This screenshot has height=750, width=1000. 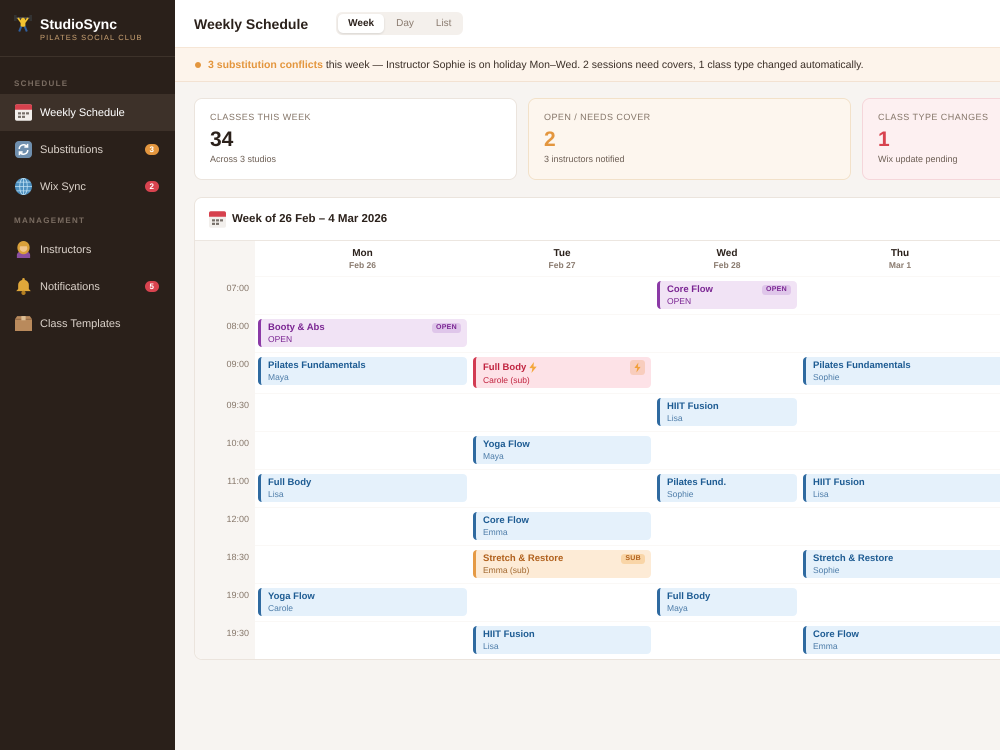 What do you see at coordinates (405, 23) in the screenshot?
I see `view-tab: Day` at bounding box center [405, 23].